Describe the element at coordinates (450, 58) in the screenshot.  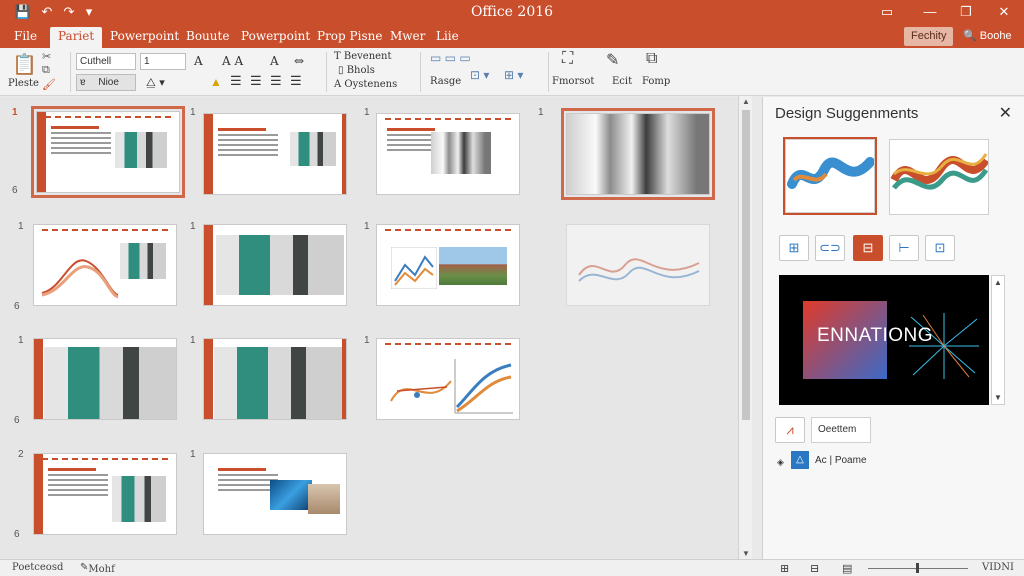
I see `shapes-gallery-icon: ▭ ▭ ▭` at that location.